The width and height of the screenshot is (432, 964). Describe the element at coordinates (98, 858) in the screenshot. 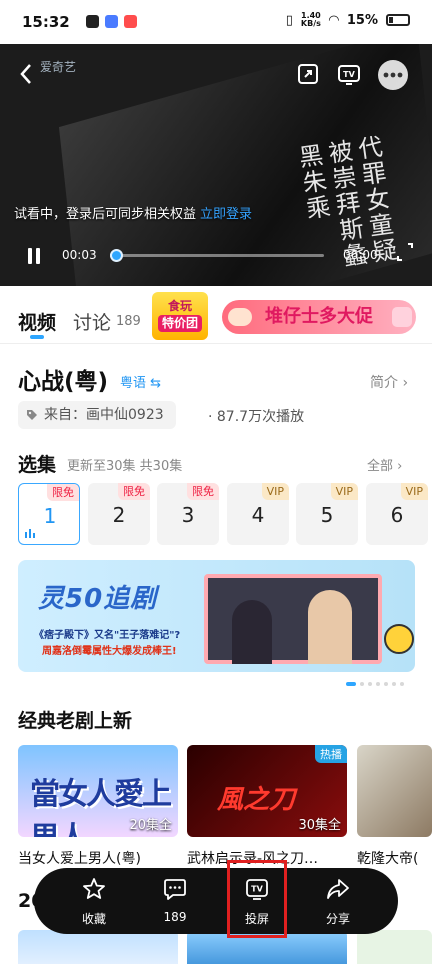

I see `drama-title: 当女人爱上男人(粤)` at that location.